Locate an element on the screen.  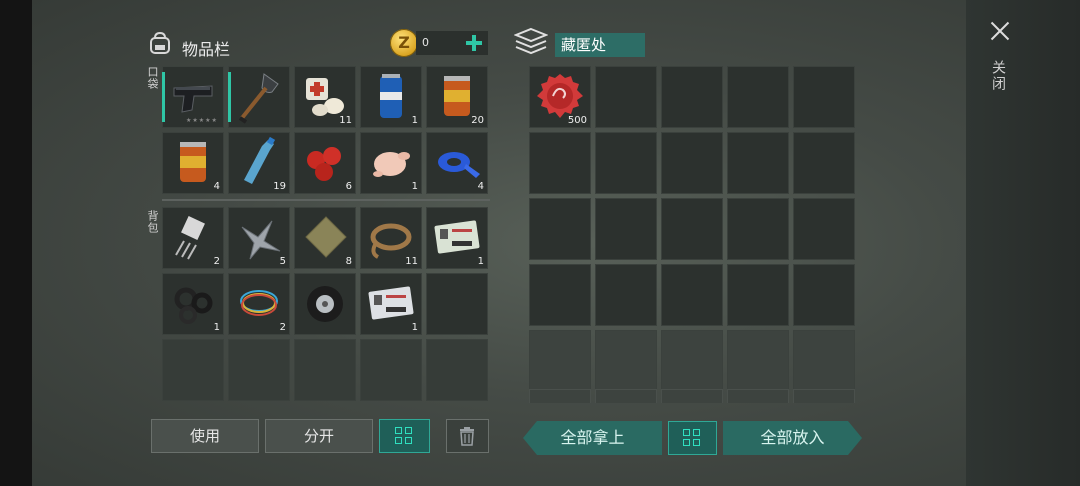
stash-title: 藏匿处 is located at coordinates (600, 45).